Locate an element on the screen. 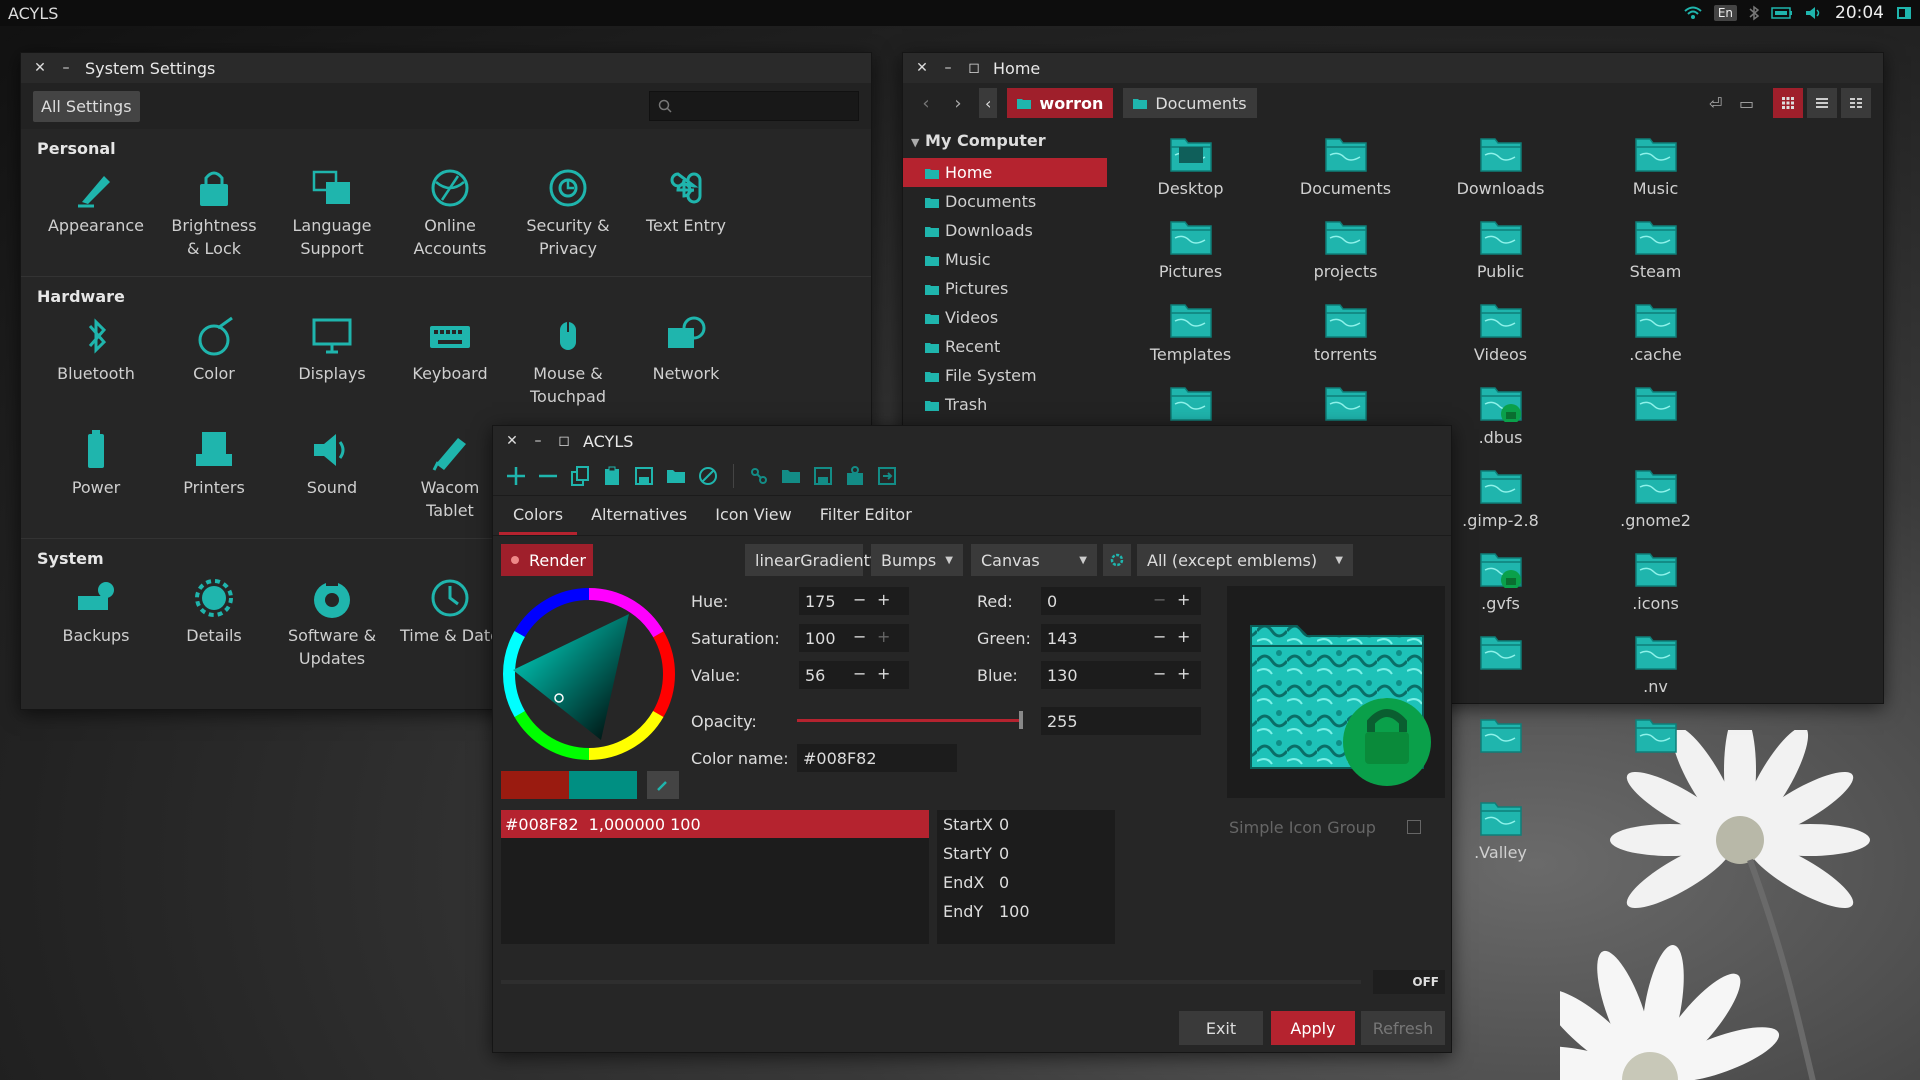  terminal-icon: ▭ is located at coordinates (1754, 103).